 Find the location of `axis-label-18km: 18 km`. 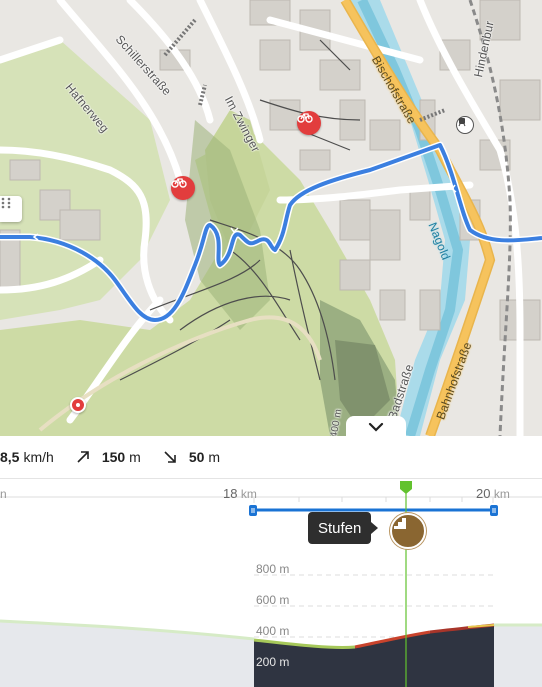

axis-label-18km: 18 km is located at coordinates (240, 493).